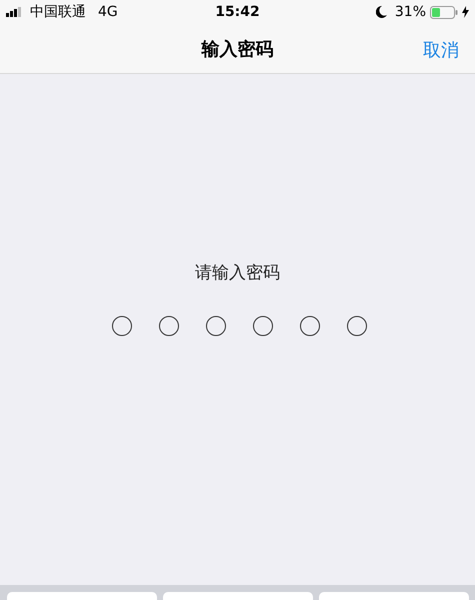 Image resolution: width=475 pixels, height=600 pixels. Describe the element at coordinates (441, 50) in the screenshot. I see `cancel-button: 取消` at that location.